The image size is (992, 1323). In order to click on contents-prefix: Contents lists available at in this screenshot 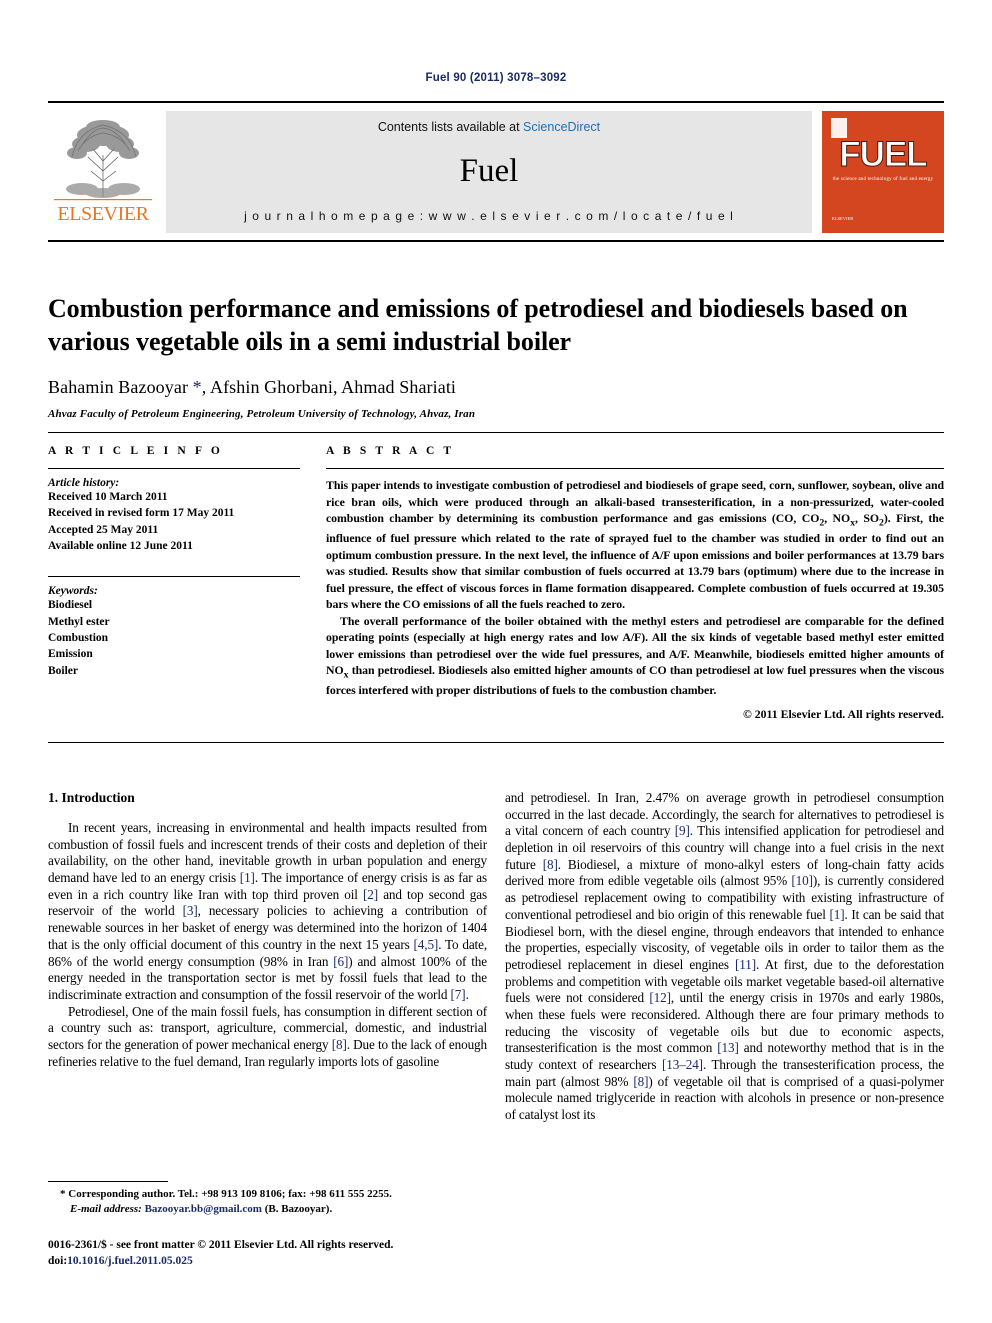, I will do `click(450, 127)`.